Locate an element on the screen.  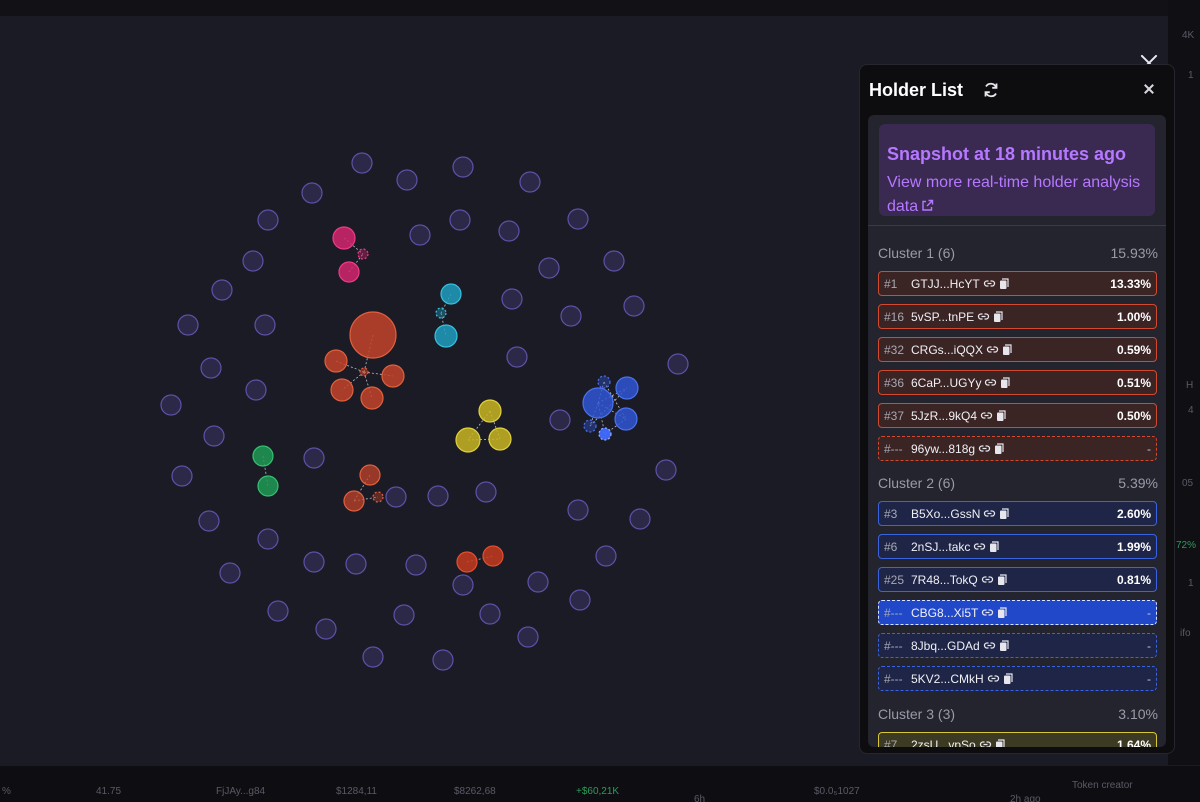
holder-row: #36 6CaP...UGYy 0.51% is located at coordinates (1017, 382).